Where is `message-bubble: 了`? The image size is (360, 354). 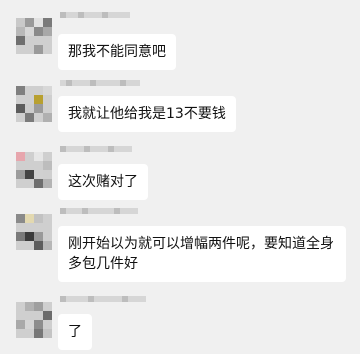
message-bubble: 了 is located at coordinates (75, 332).